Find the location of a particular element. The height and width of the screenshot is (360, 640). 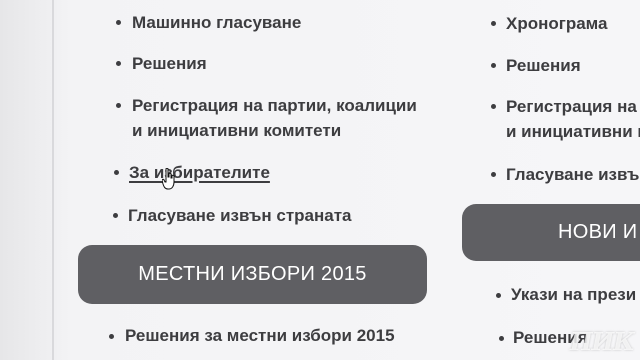

for-voters-link: За избирателите is located at coordinates (199, 172).